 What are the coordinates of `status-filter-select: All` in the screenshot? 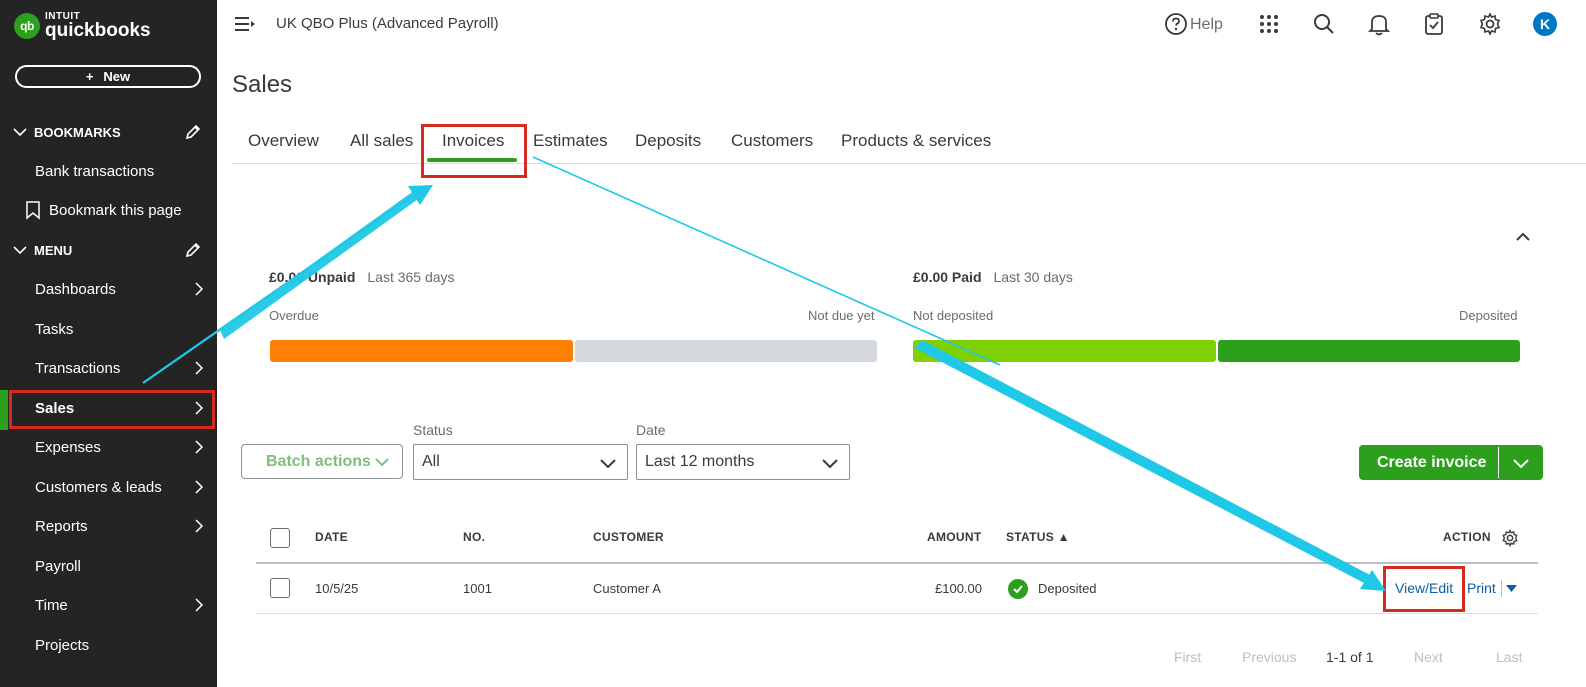 It's located at (520, 462).